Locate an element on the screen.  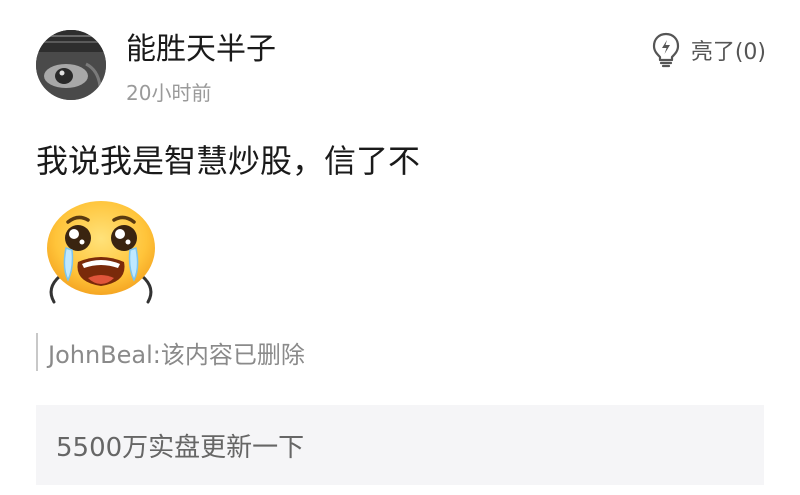
like-count-label: 亮了(0) is located at coordinates (728, 52).